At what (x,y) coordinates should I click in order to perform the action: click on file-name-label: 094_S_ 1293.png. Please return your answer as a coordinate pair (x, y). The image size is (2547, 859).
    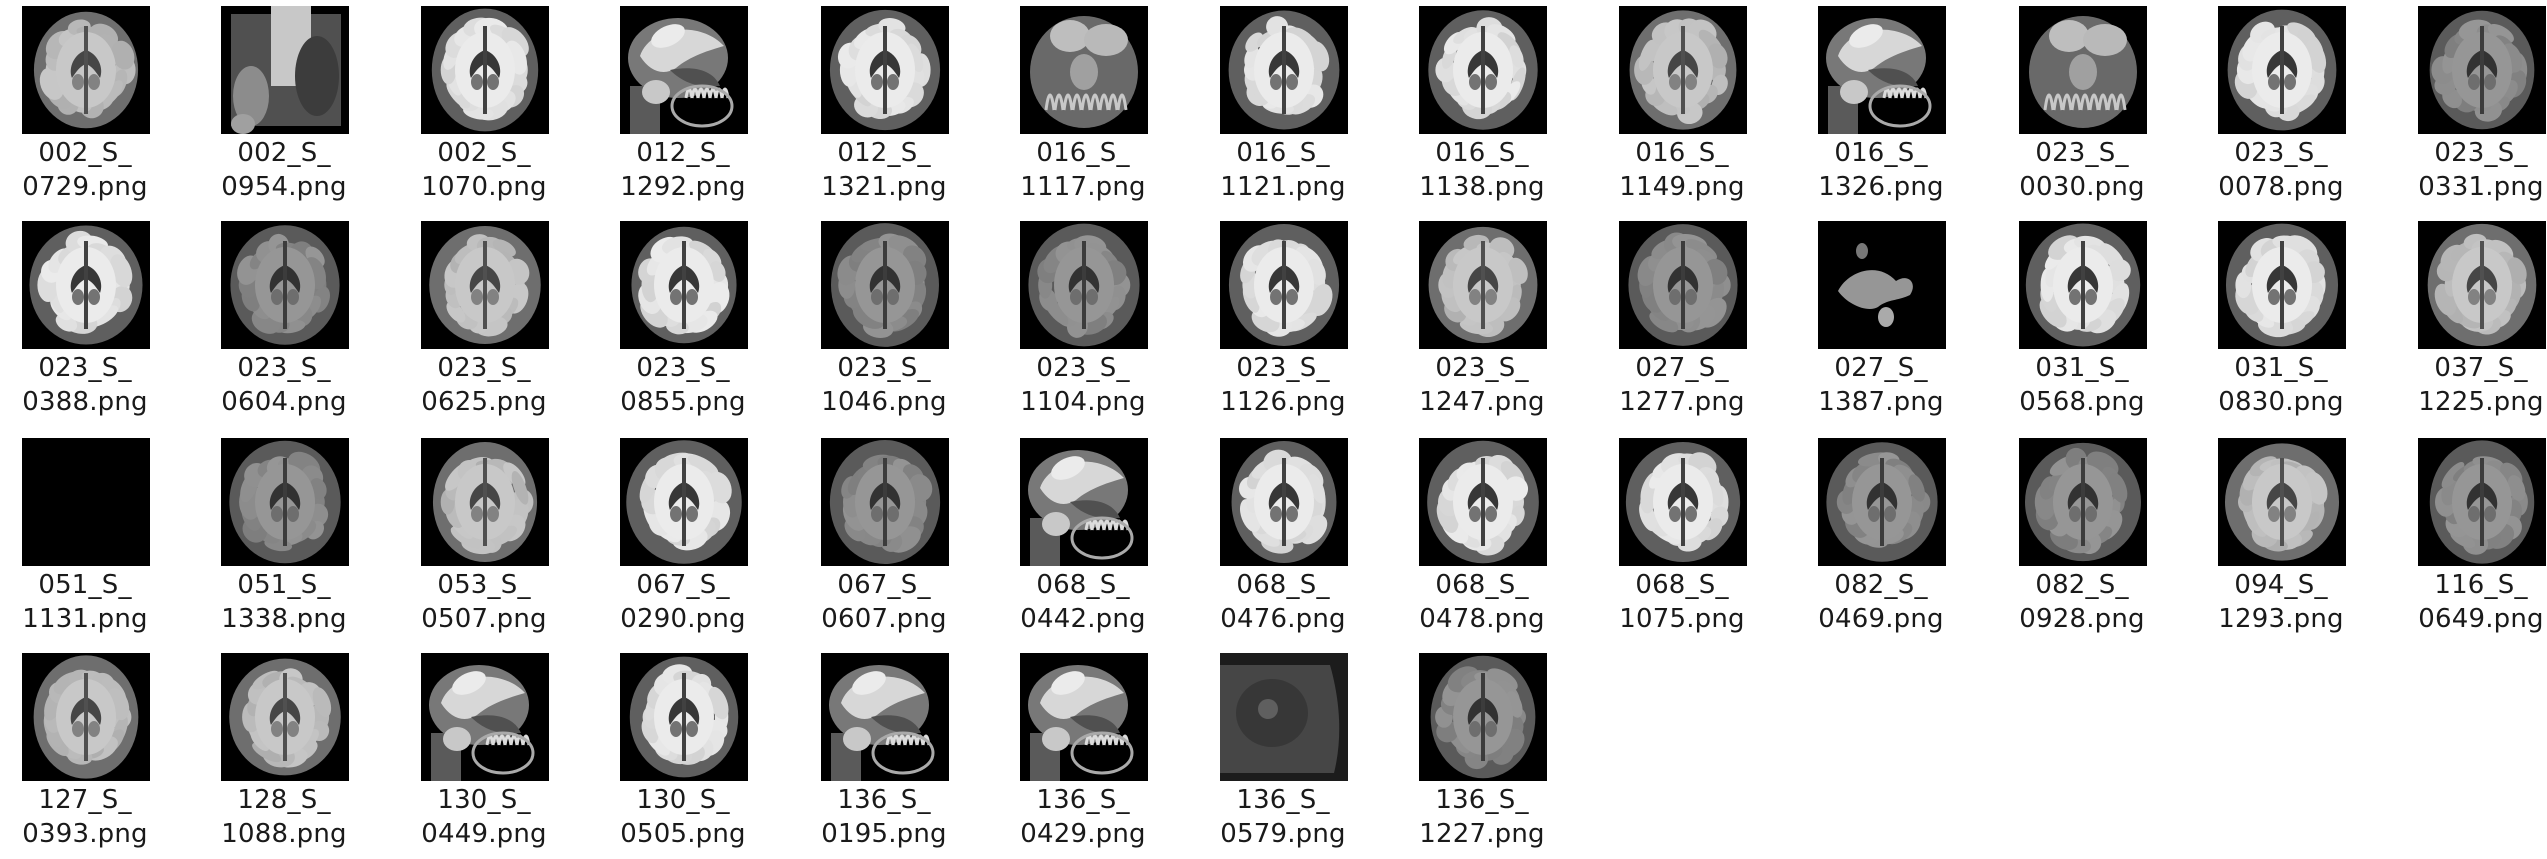
    Looking at the image, I should click on (2281, 602).